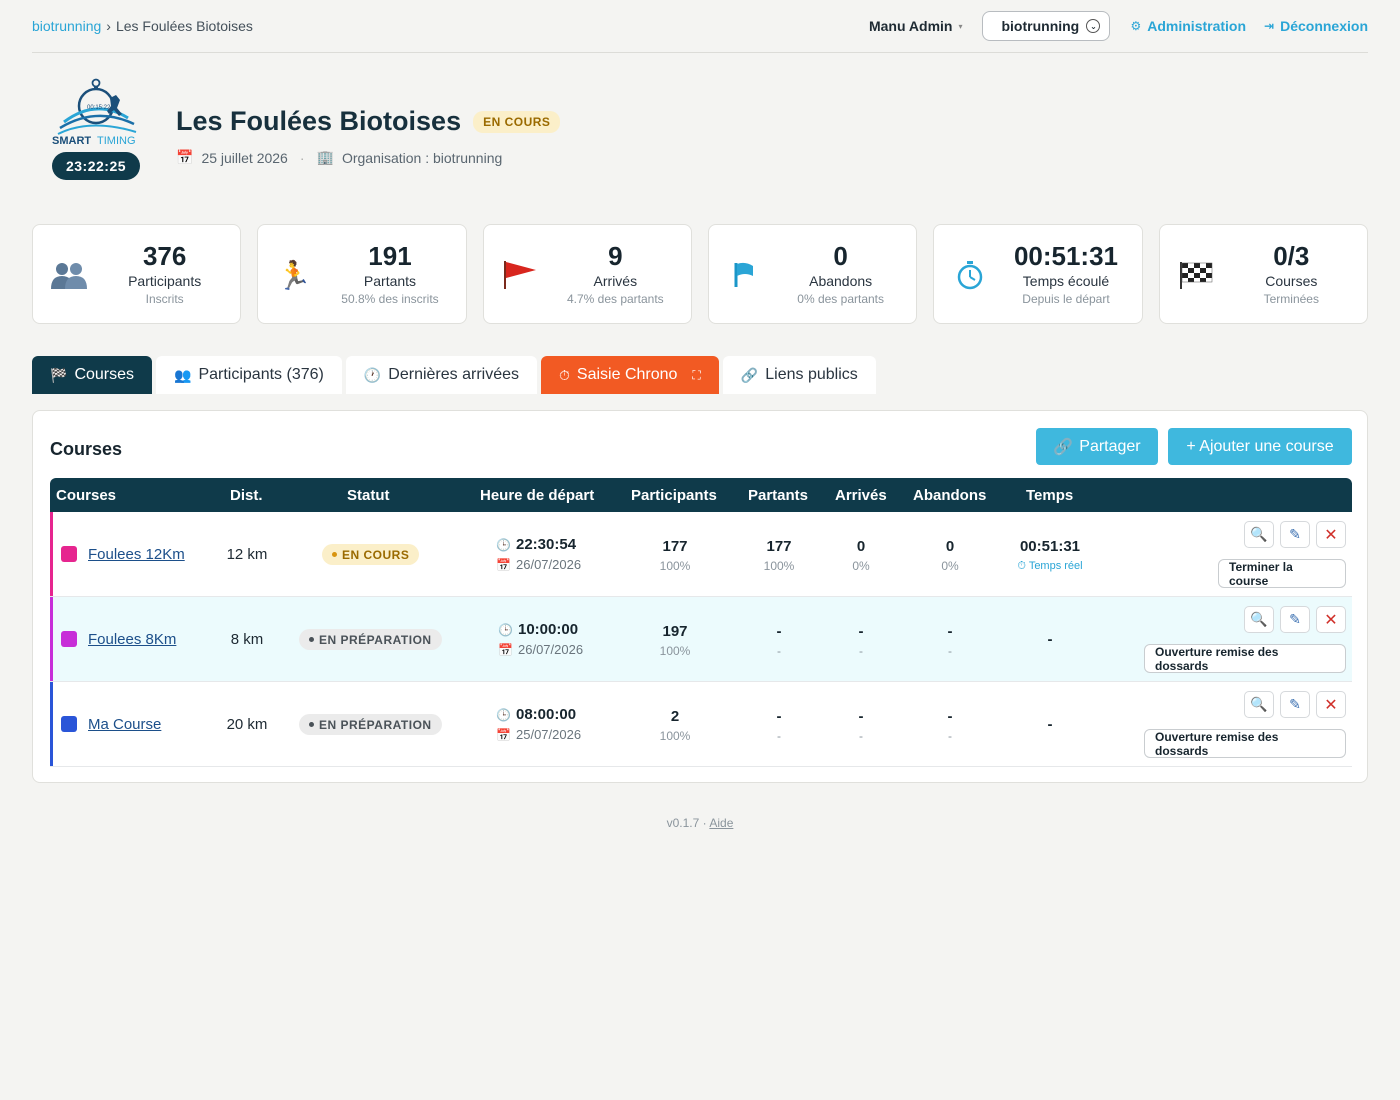 This screenshot has width=1400, height=1100. I want to click on arrives-cell: --, so click(861, 640).